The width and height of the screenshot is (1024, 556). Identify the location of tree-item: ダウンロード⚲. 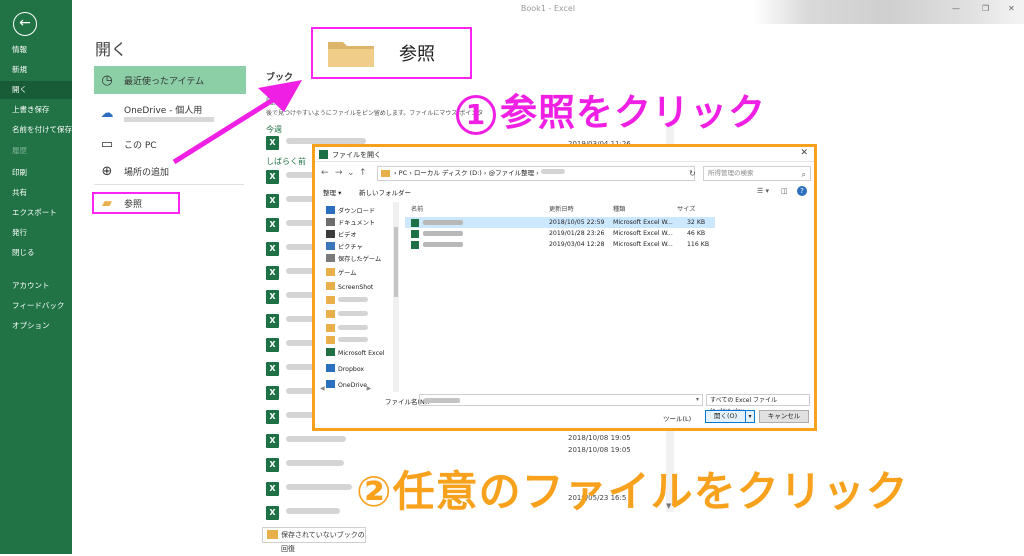
(362, 212).